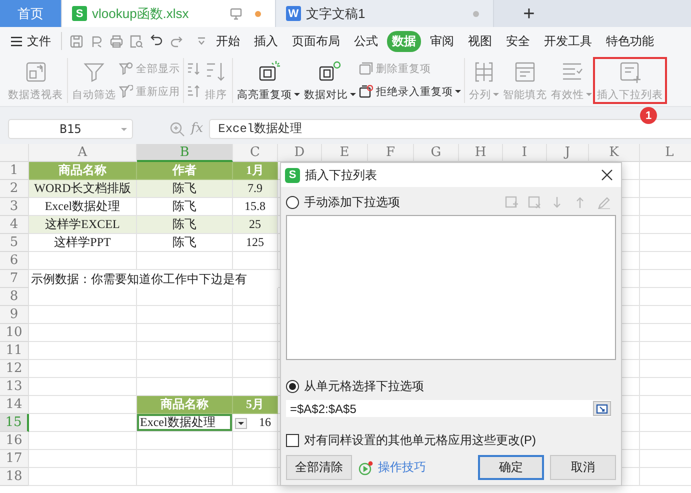 The image size is (691, 493). I want to click on column-header: E, so click(345, 153).